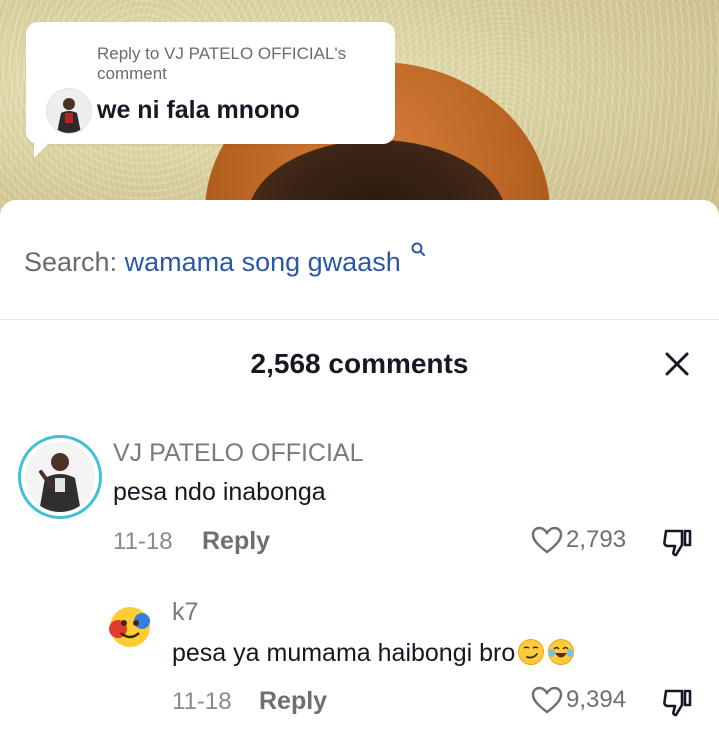  Describe the element at coordinates (185, 612) in the screenshot. I see `comment-username: k7` at that location.